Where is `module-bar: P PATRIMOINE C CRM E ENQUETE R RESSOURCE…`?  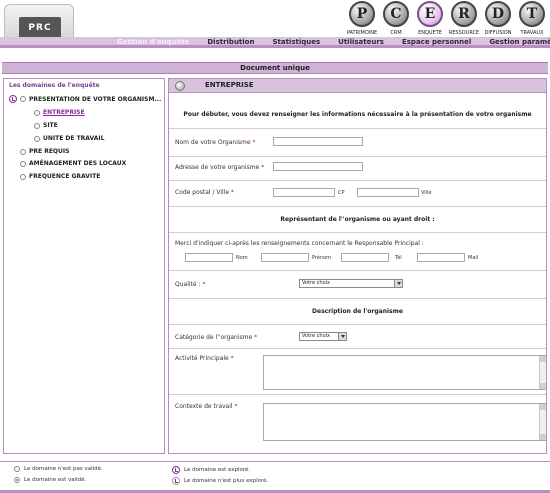
module-bar: P PATRIMOINE C CRM E ENQUETE R RESSOURCE… is located at coordinates (447, 21).